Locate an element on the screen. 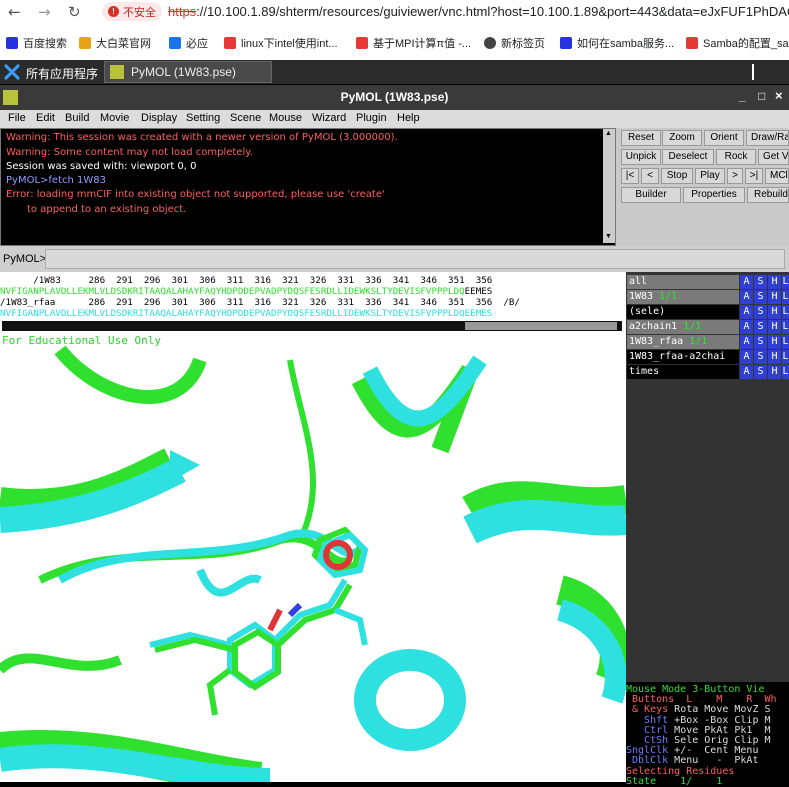 The width and height of the screenshot is (789, 787). back-icon: ← is located at coordinates (14, 12).